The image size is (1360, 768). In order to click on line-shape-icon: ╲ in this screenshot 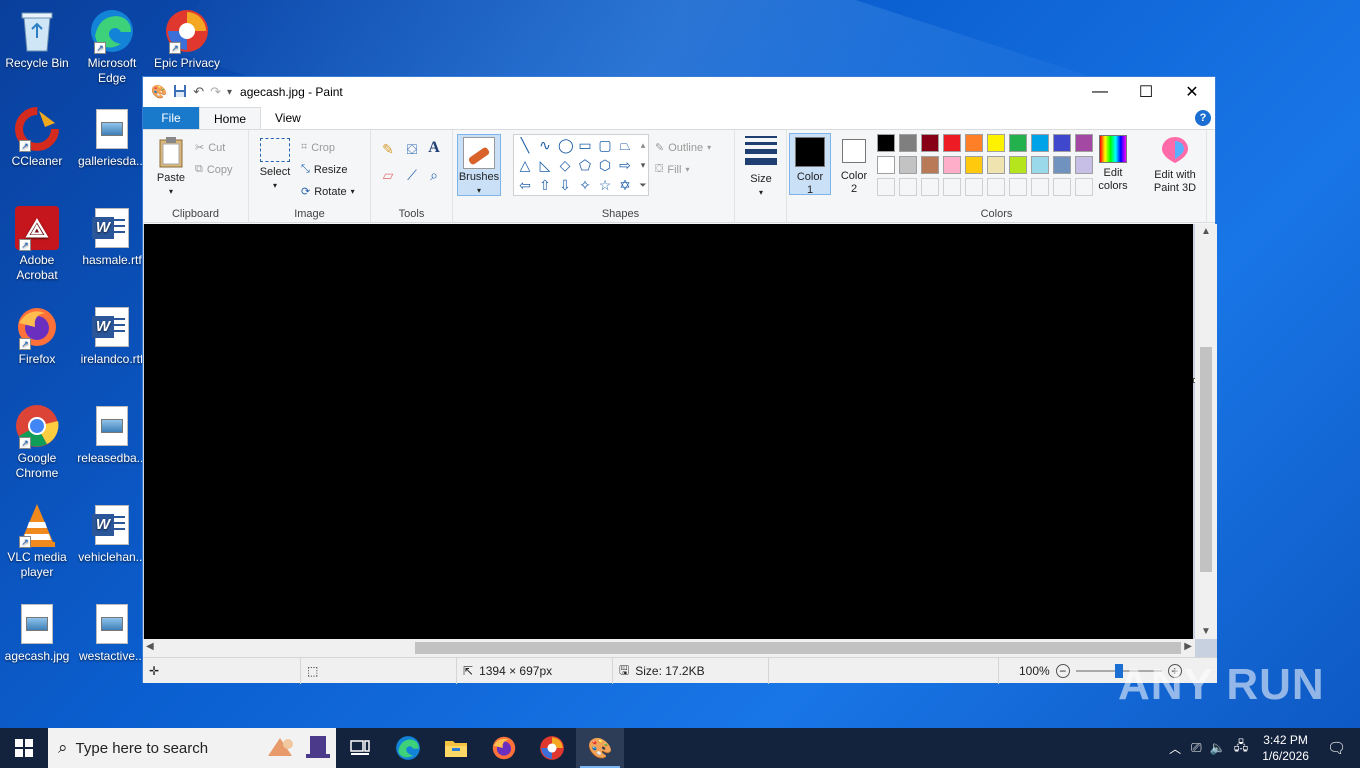, I will do `click(525, 145)`.